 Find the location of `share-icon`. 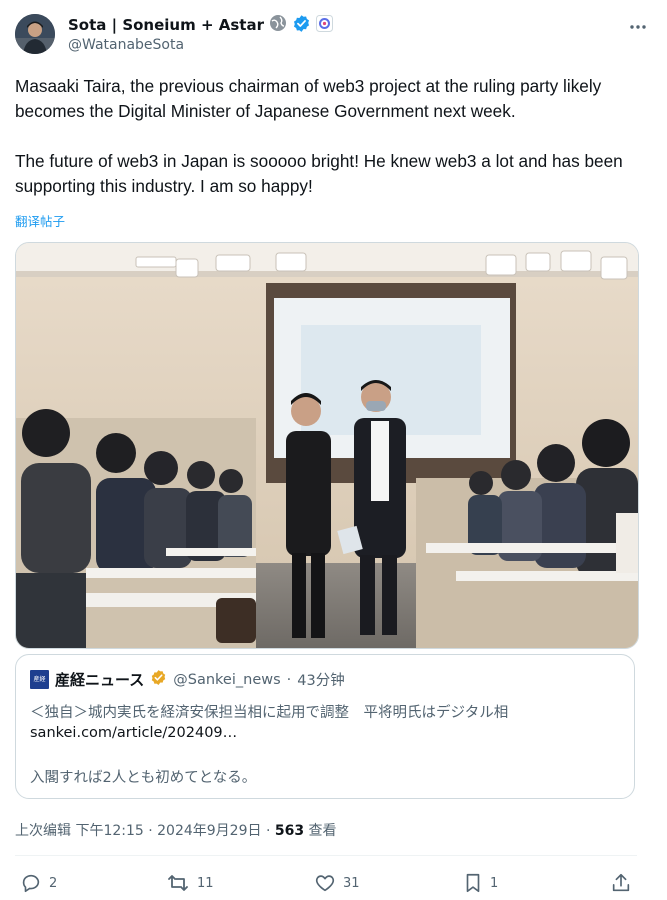

share-icon is located at coordinates (621, 883).